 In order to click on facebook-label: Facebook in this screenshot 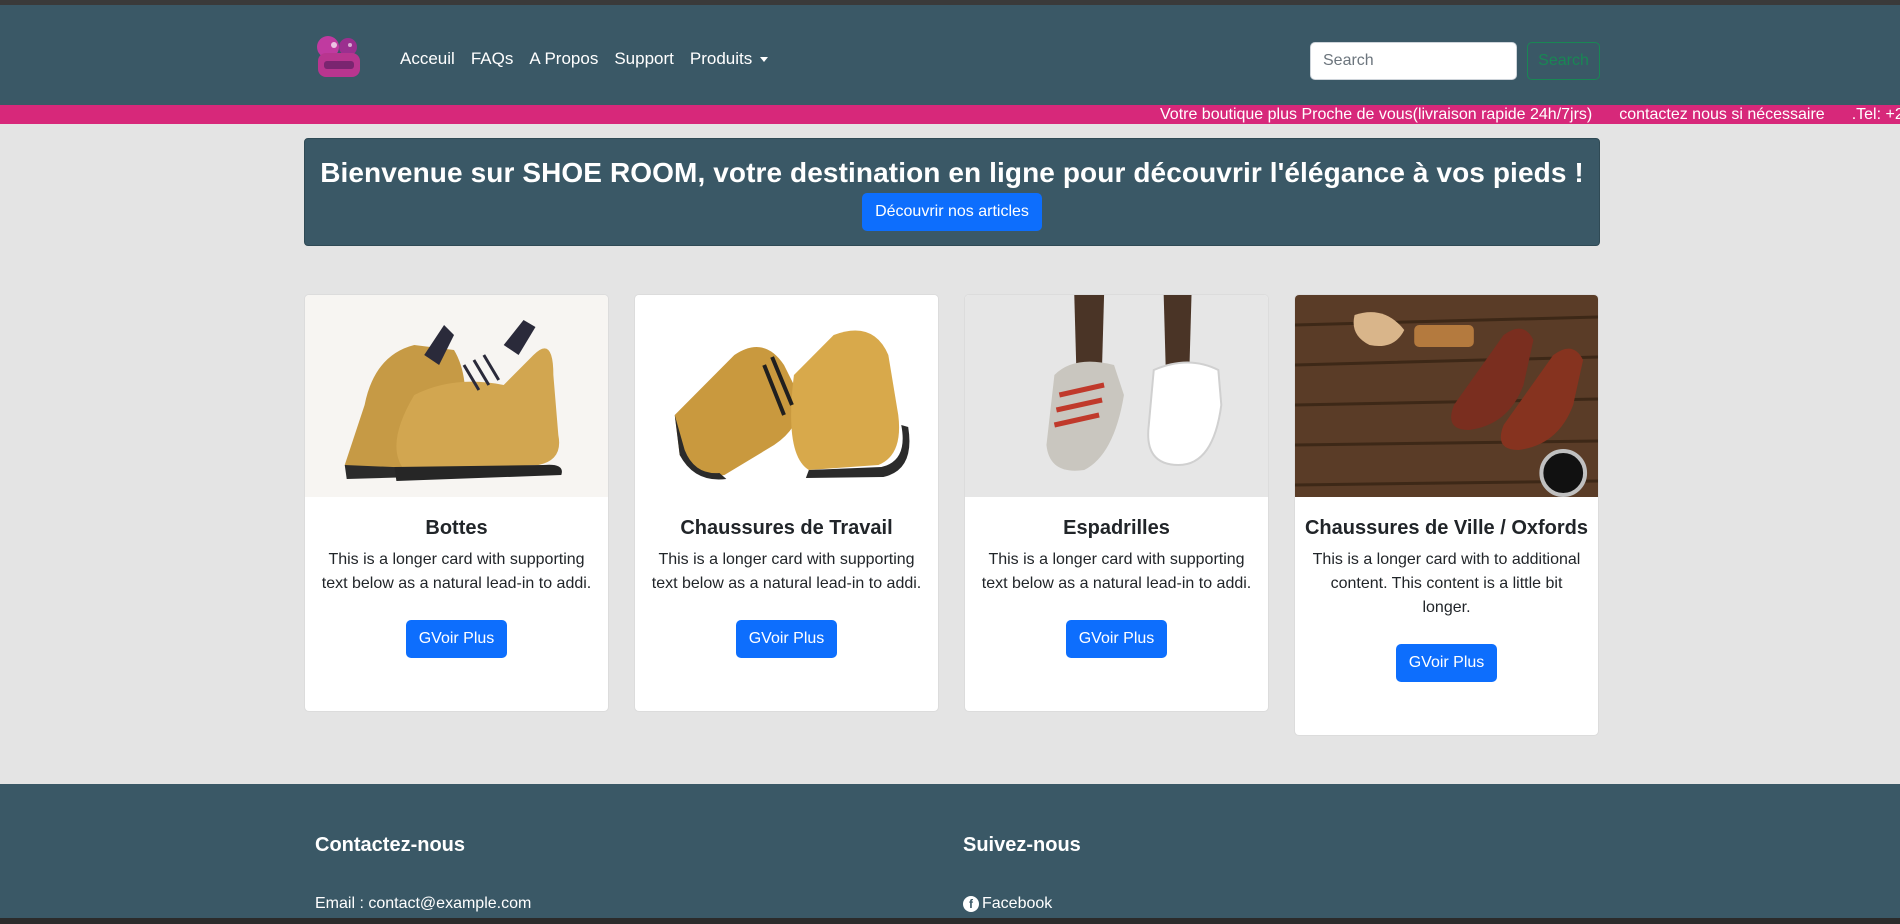, I will do `click(1017, 903)`.